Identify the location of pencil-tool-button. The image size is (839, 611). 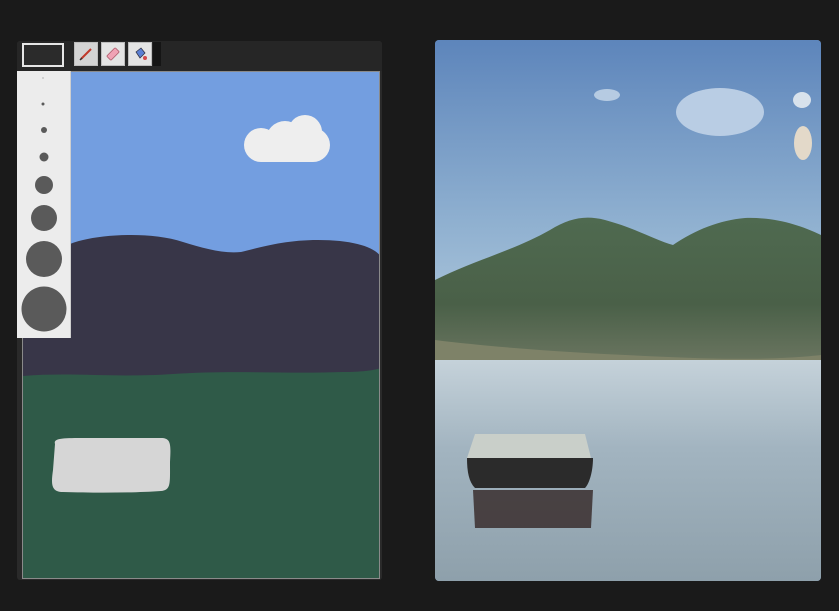
(86, 54).